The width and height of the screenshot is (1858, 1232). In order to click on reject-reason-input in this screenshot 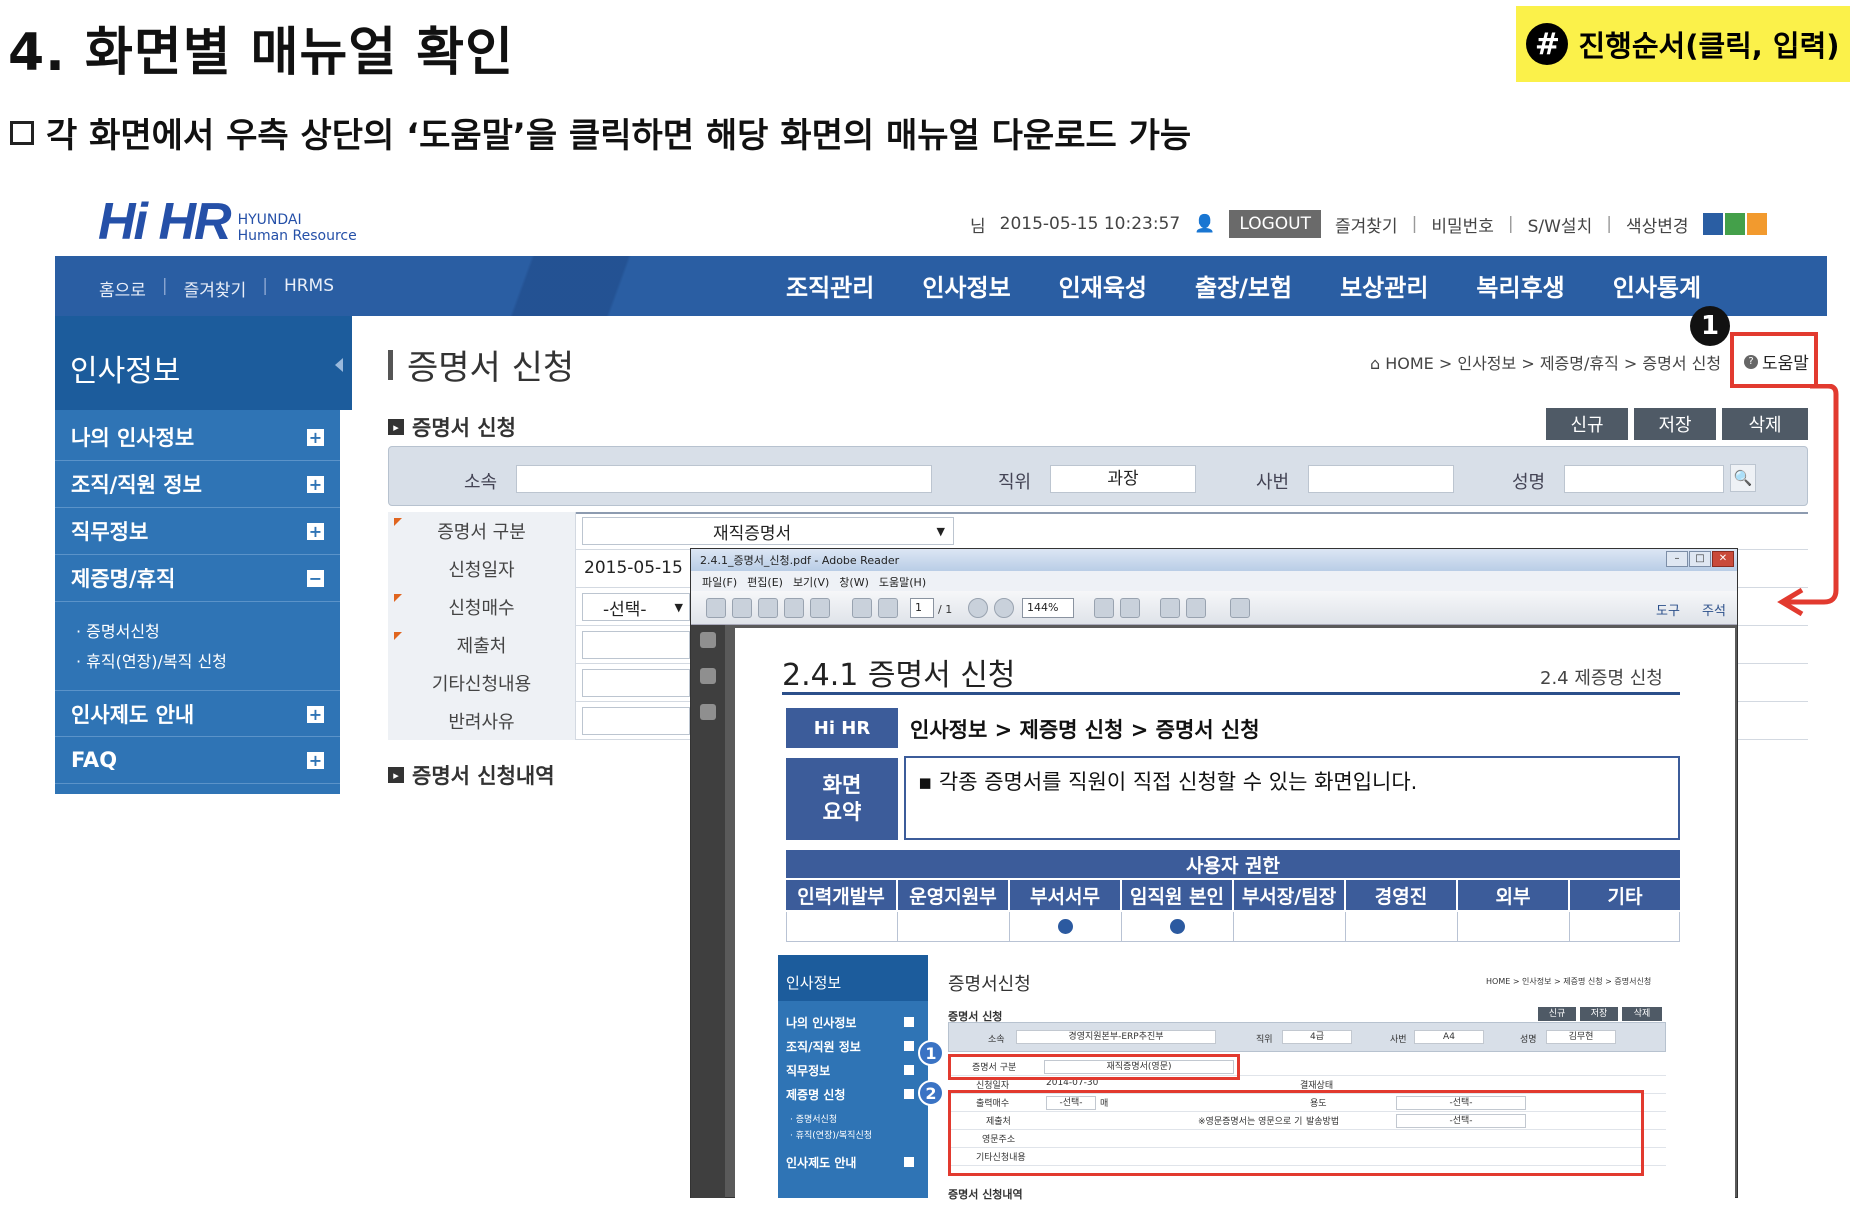, I will do `click(636, 721)`.